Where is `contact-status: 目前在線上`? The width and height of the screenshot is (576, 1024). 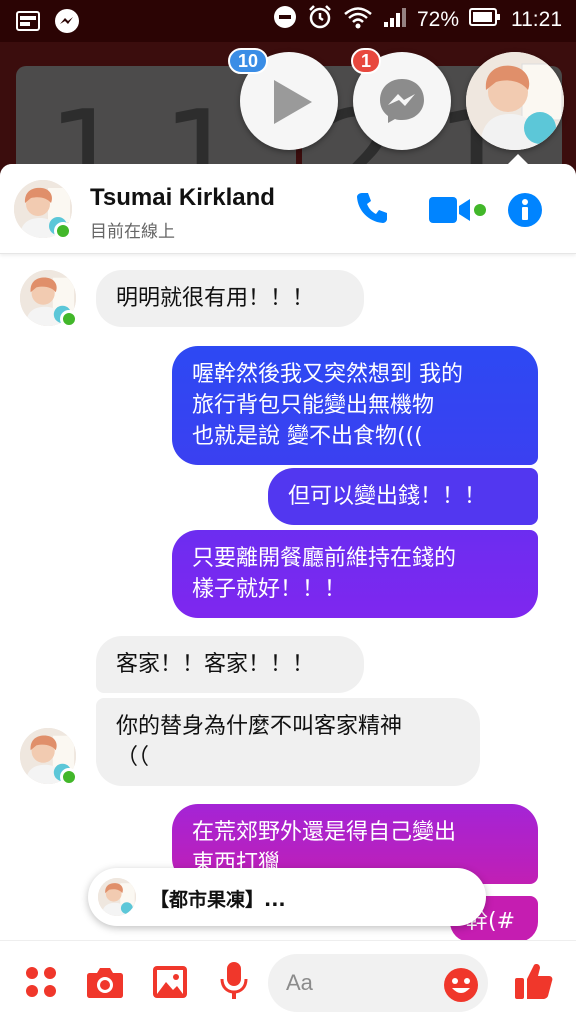
contact-status: 目前在線上 is located at coordinates (132, 232).